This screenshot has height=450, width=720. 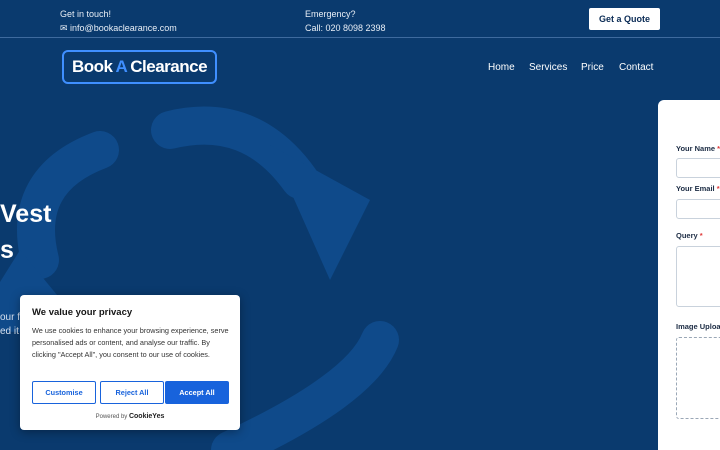 What do you see at coordinates (118, 28) in the screenshot?
I see `email-link: ✉ info@bookaclearance.com` at bounding box center [118, 28].